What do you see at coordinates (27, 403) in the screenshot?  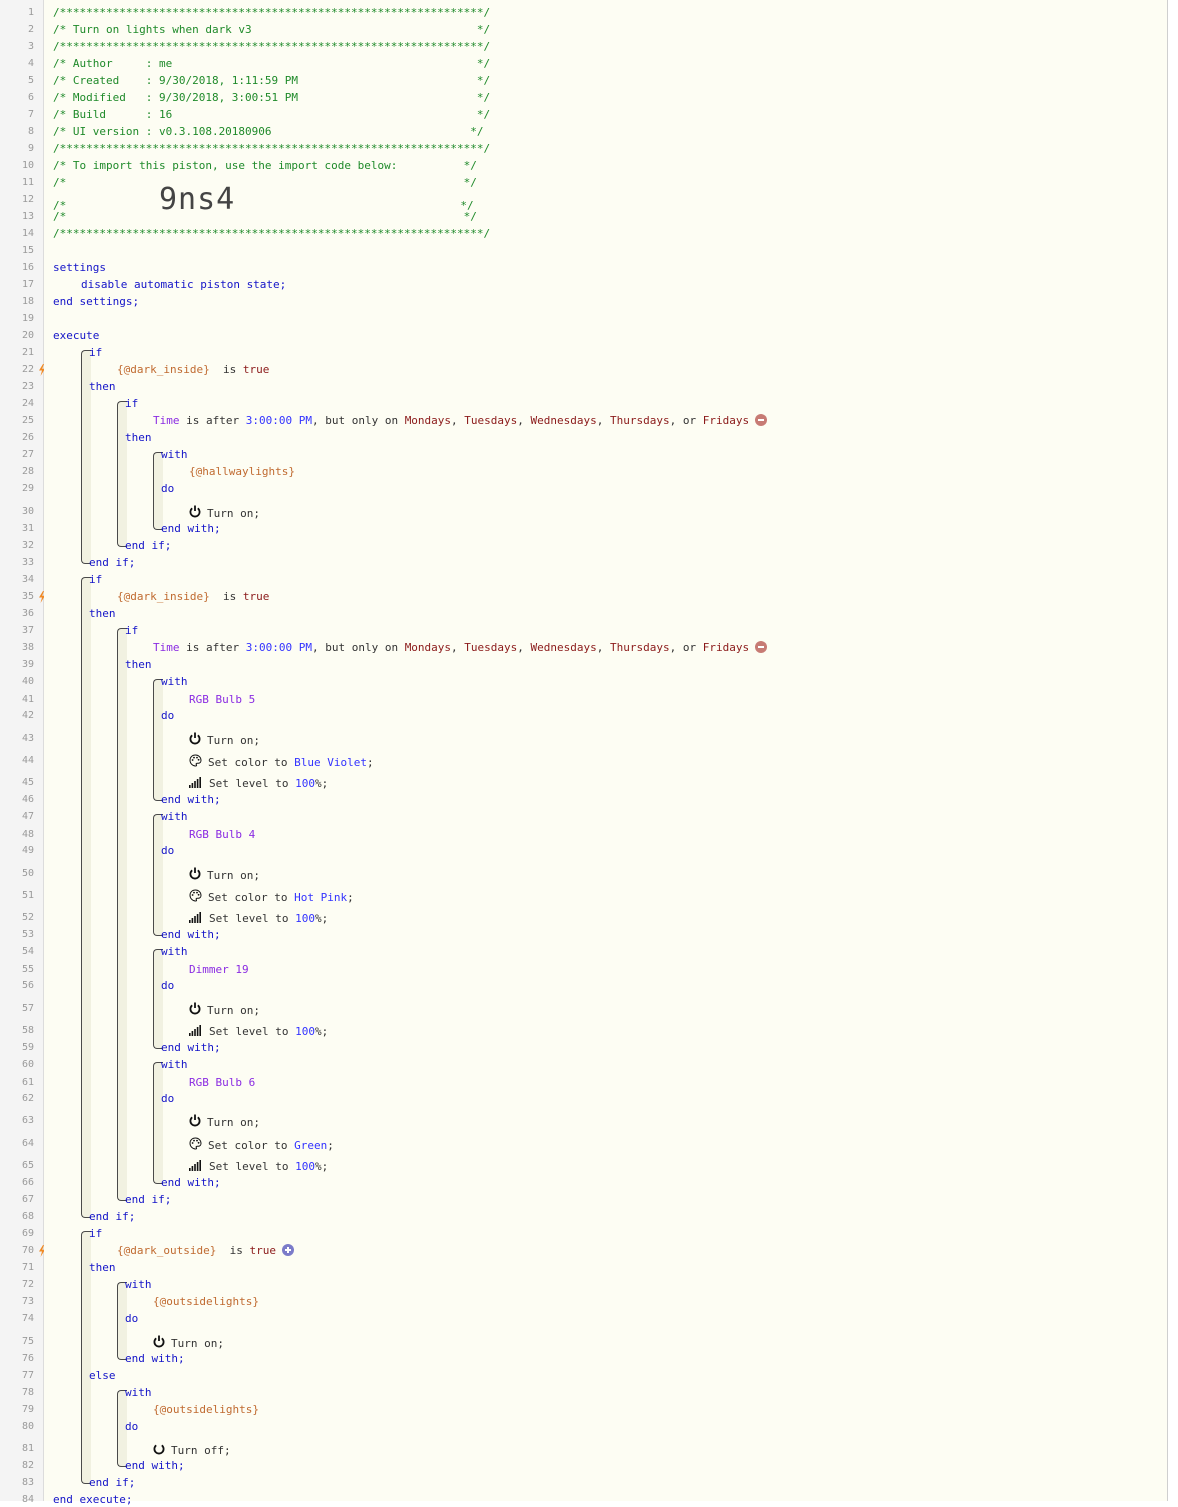 I see `line-number: 24` at bounding box center [27, 403].